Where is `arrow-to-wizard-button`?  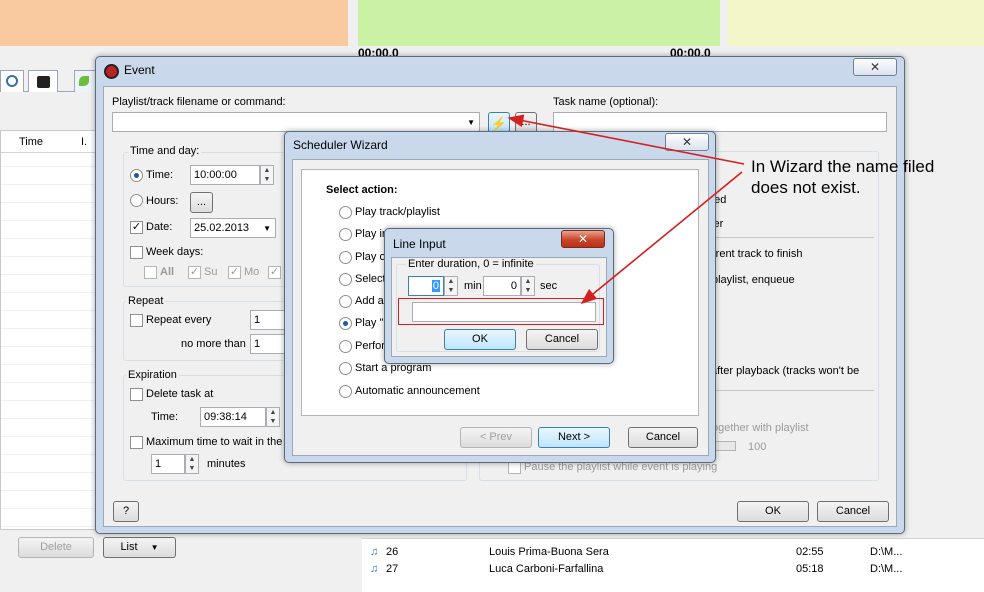
arrow-to-wizard-button is located at coordinates (626, 139).